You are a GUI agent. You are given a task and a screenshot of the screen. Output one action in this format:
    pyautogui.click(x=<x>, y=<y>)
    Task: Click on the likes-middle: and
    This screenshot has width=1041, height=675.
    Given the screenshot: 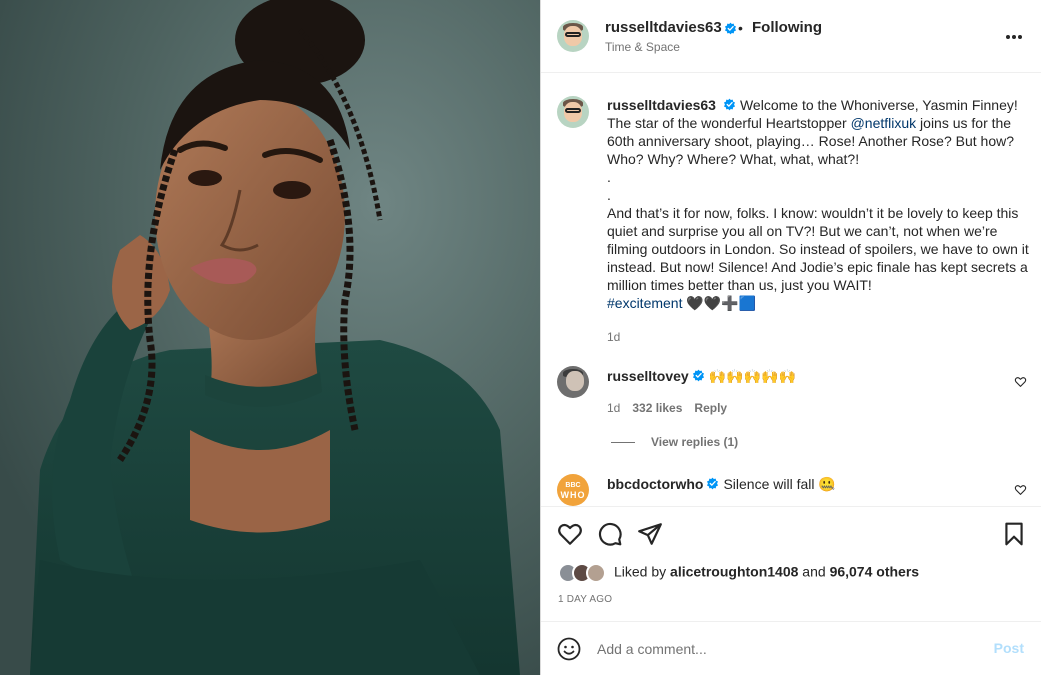 What is the action you would take?
    pyautogui.click(x=814, y=571)
    